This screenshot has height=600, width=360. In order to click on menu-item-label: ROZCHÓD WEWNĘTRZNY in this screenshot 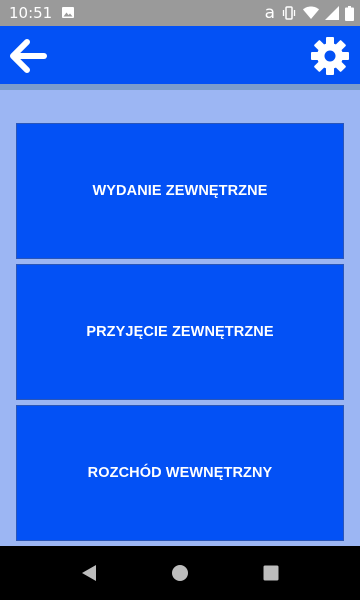, I will do `click(180, 473)`.